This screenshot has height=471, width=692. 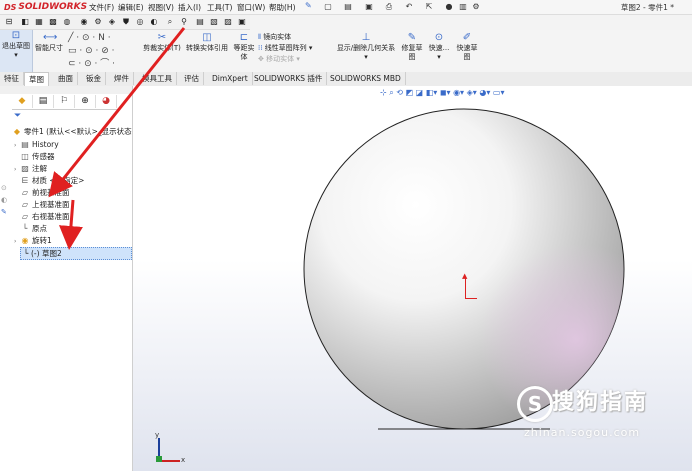 What do you see at coordinates (429, 6) in the screenshot?
I see `select-icon: ⇱` at bounding box center [429, 6].